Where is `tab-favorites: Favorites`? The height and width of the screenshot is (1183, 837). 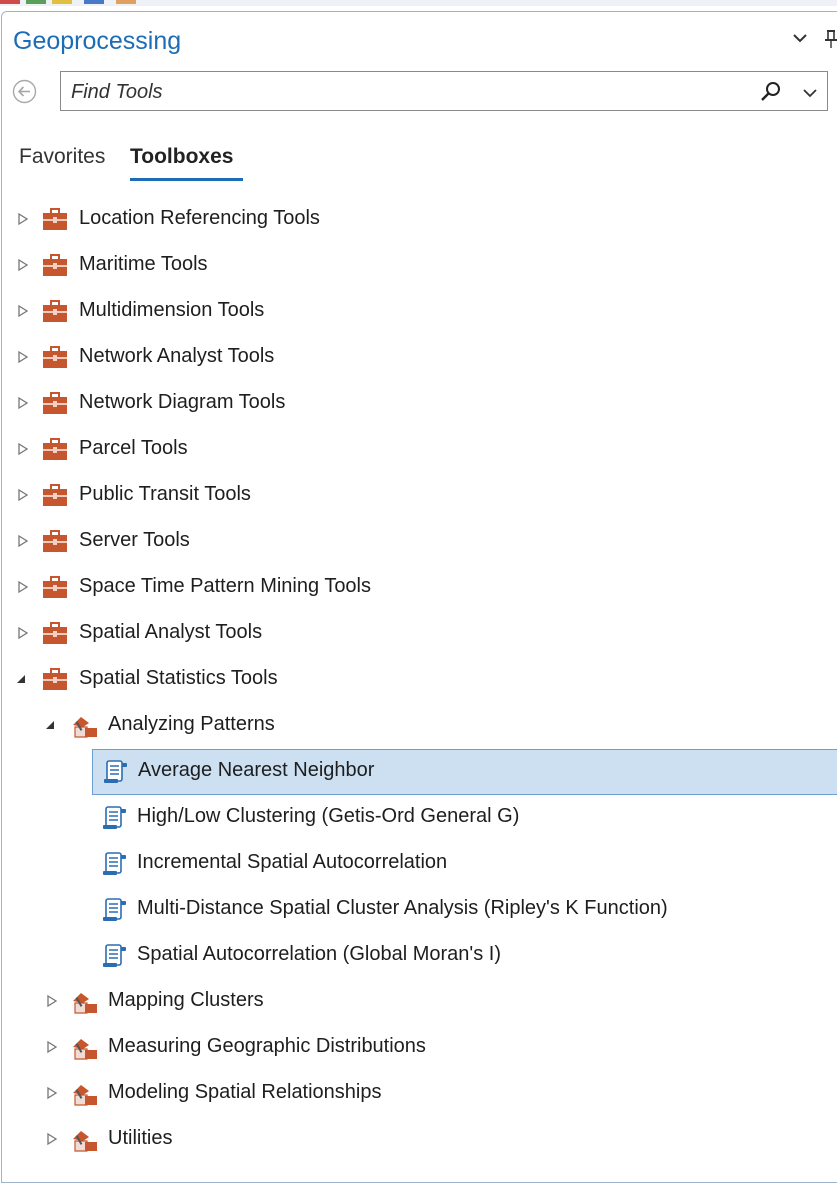 tab-favorites: Favorites is located at coordinates (62, 157).